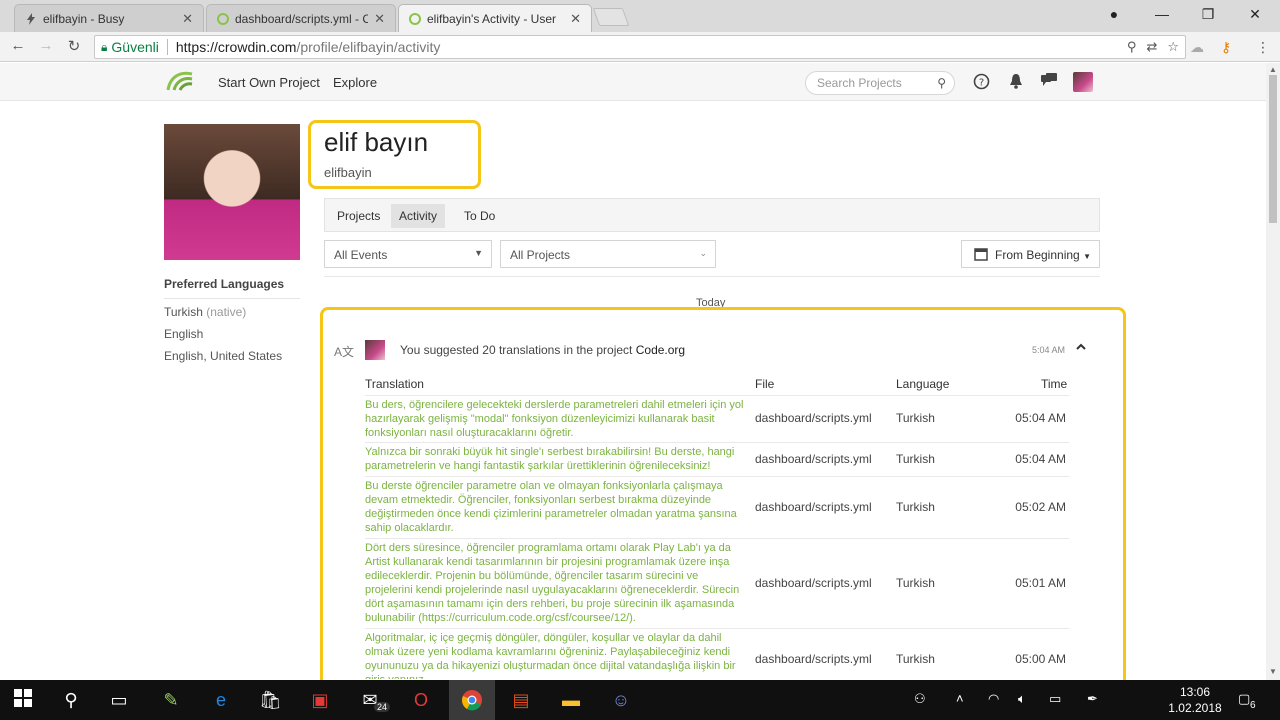  What do you see at coordinates (1040, 418) in the screenshot?
I see `time-cell: 05:04 AM` at bounding box center [1040, 418].